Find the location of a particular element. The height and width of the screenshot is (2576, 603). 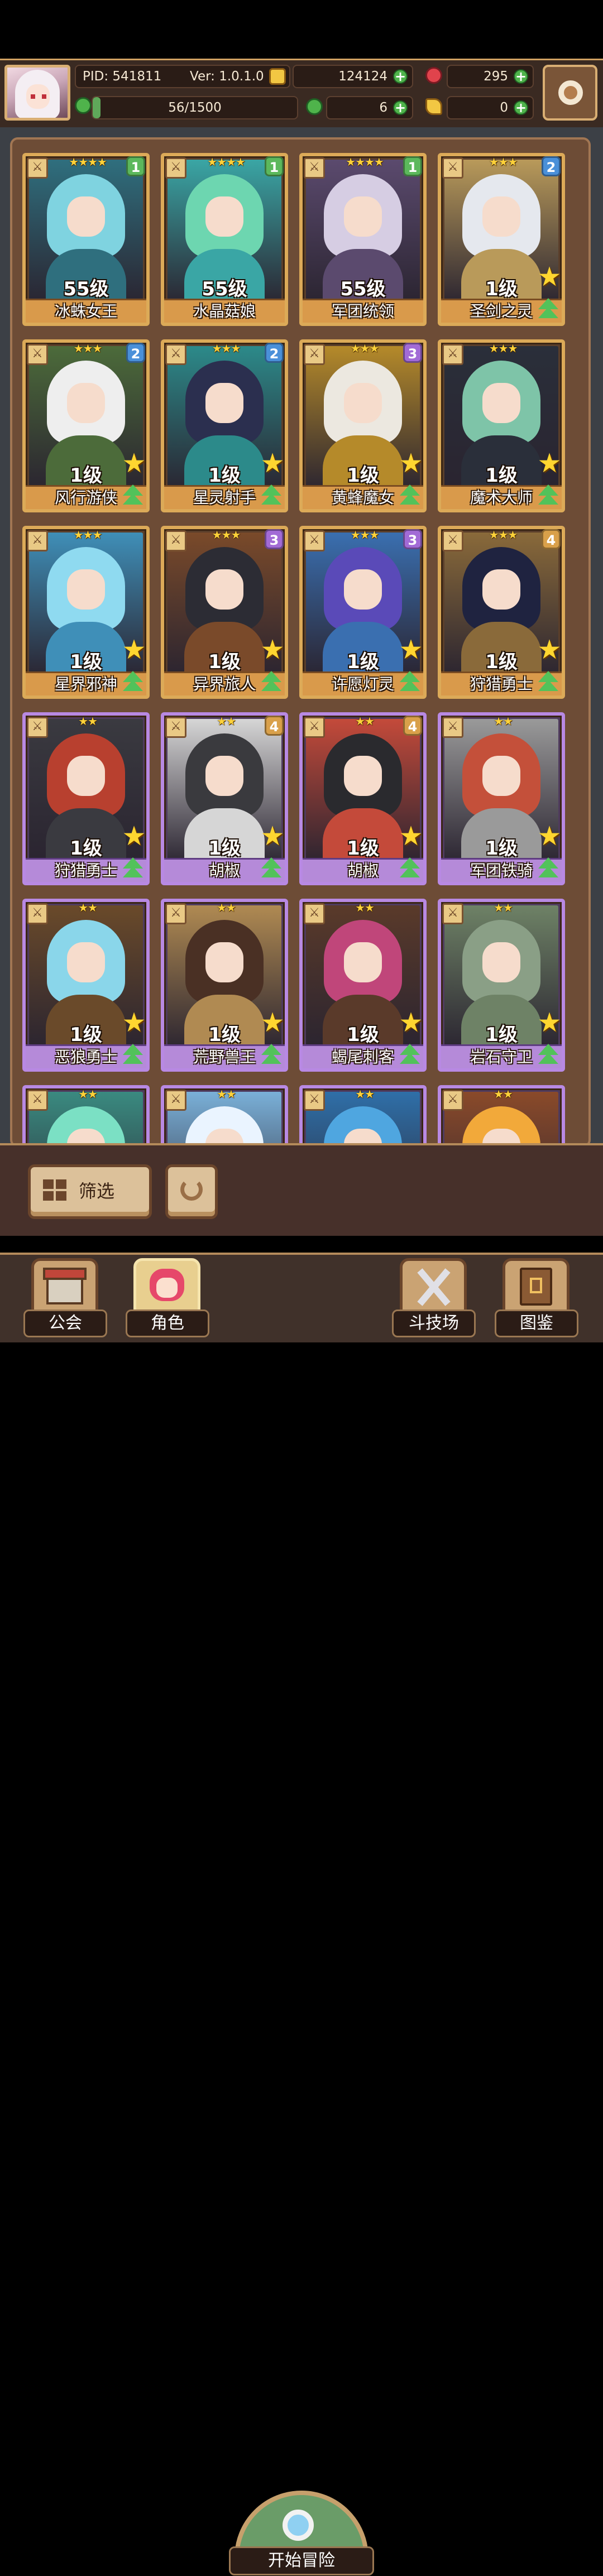

character-card: ⚔ ★★★★ 1 55级 冰蛛女王 is located at coordinates (86, 239).